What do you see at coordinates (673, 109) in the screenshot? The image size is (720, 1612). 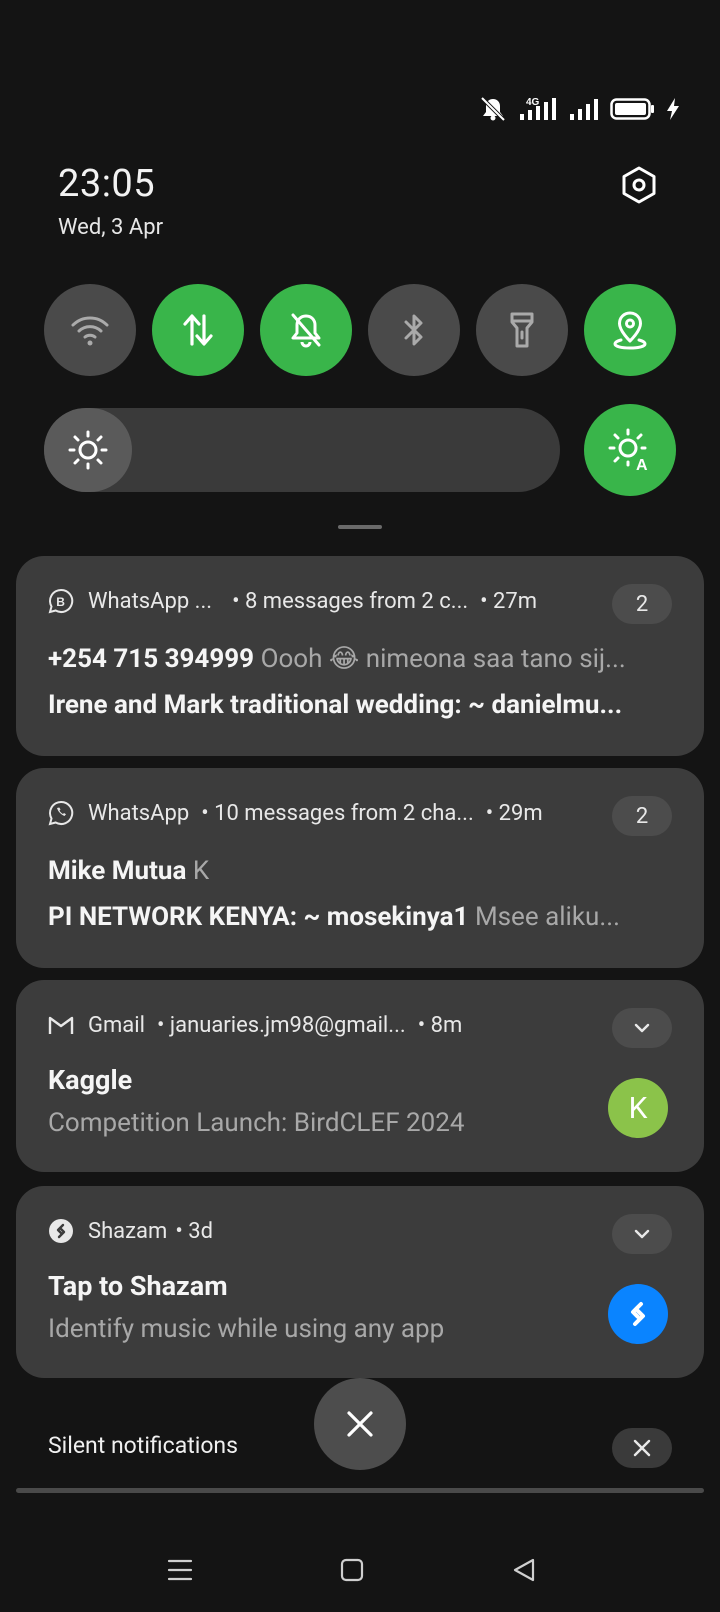 I see `charging-icon` at bounding box center [673, 109].